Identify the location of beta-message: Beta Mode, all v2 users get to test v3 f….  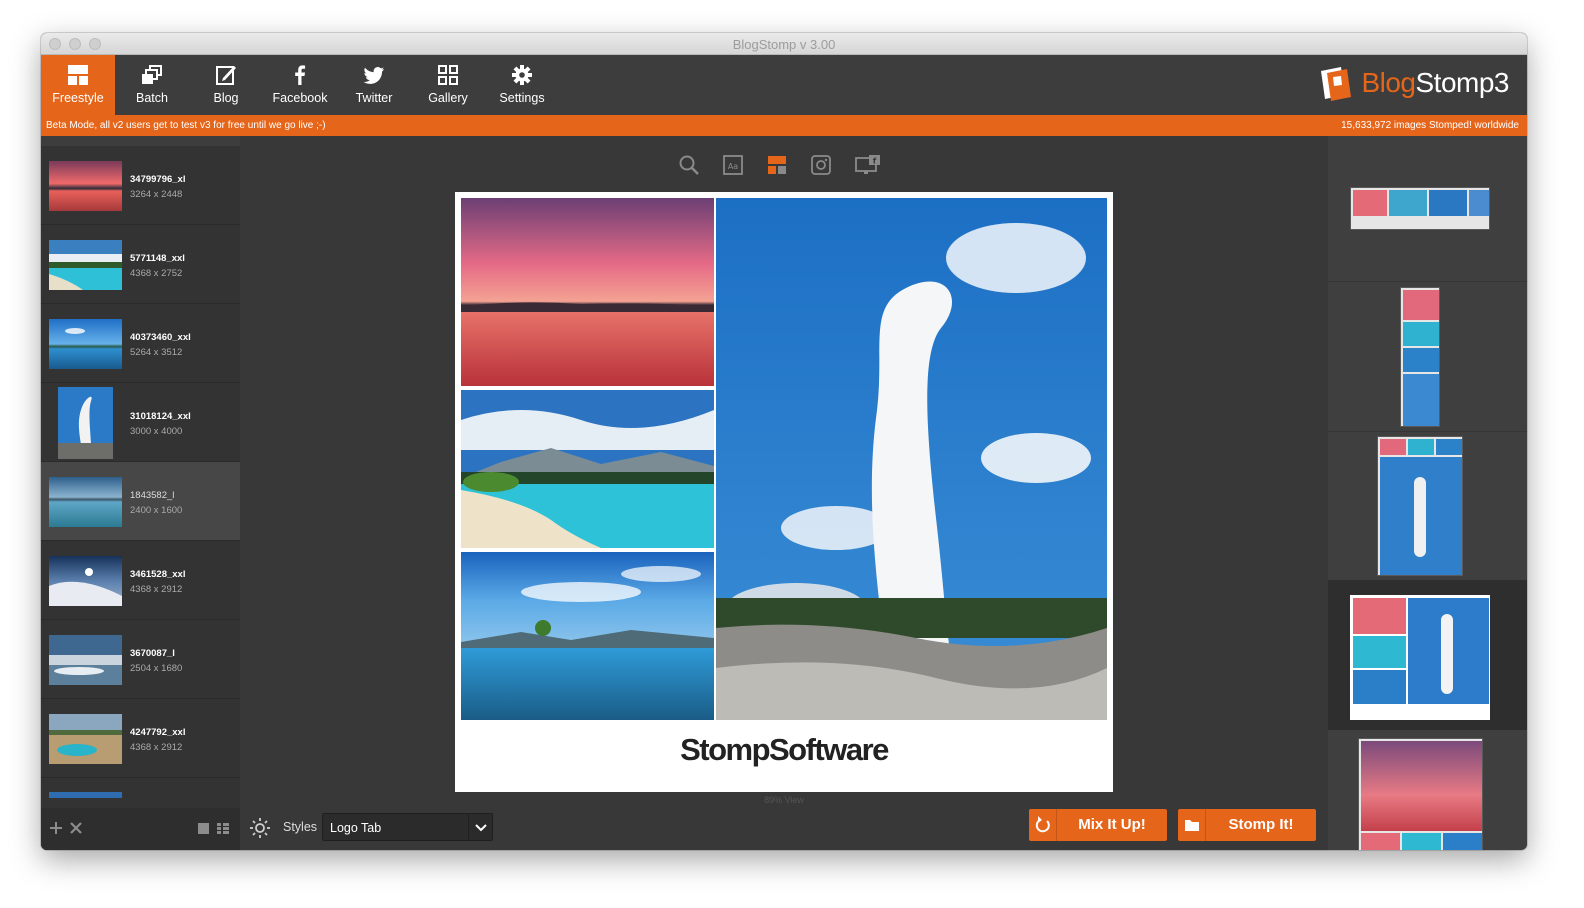
(186, 125).